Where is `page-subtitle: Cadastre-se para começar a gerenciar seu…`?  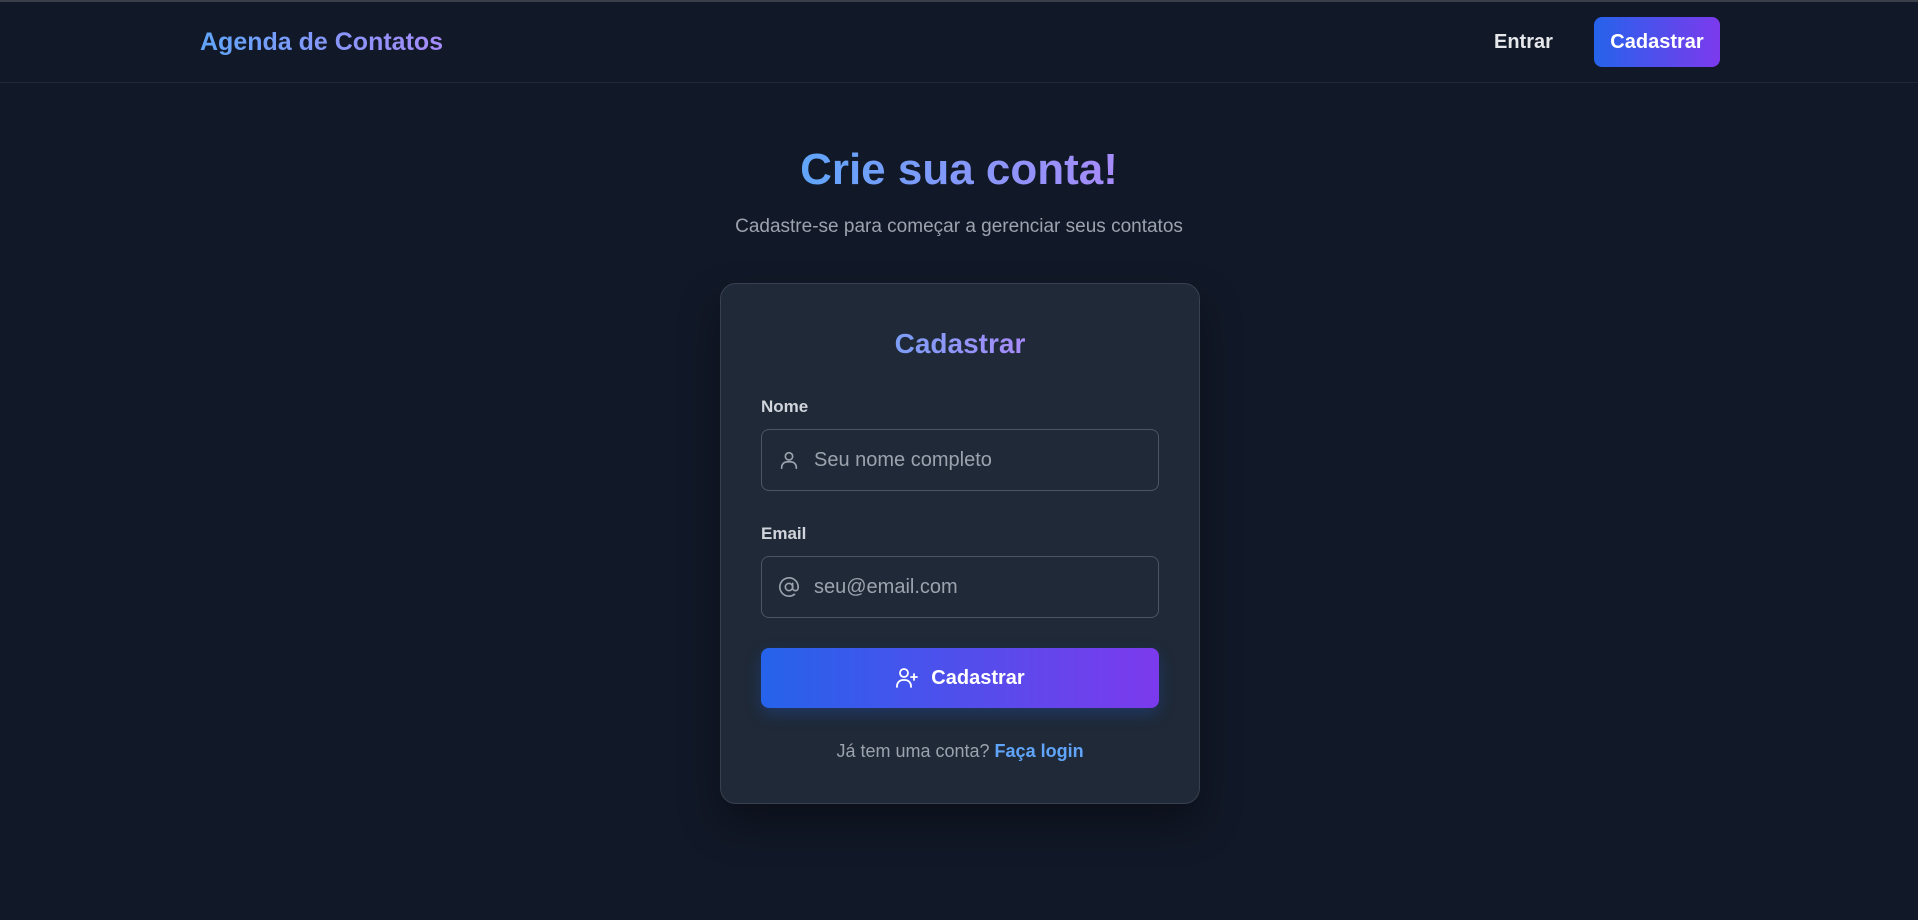 page-subtitle: Cadastre-se para começar a gerenciar seu… is located at coordinates (959, 226).